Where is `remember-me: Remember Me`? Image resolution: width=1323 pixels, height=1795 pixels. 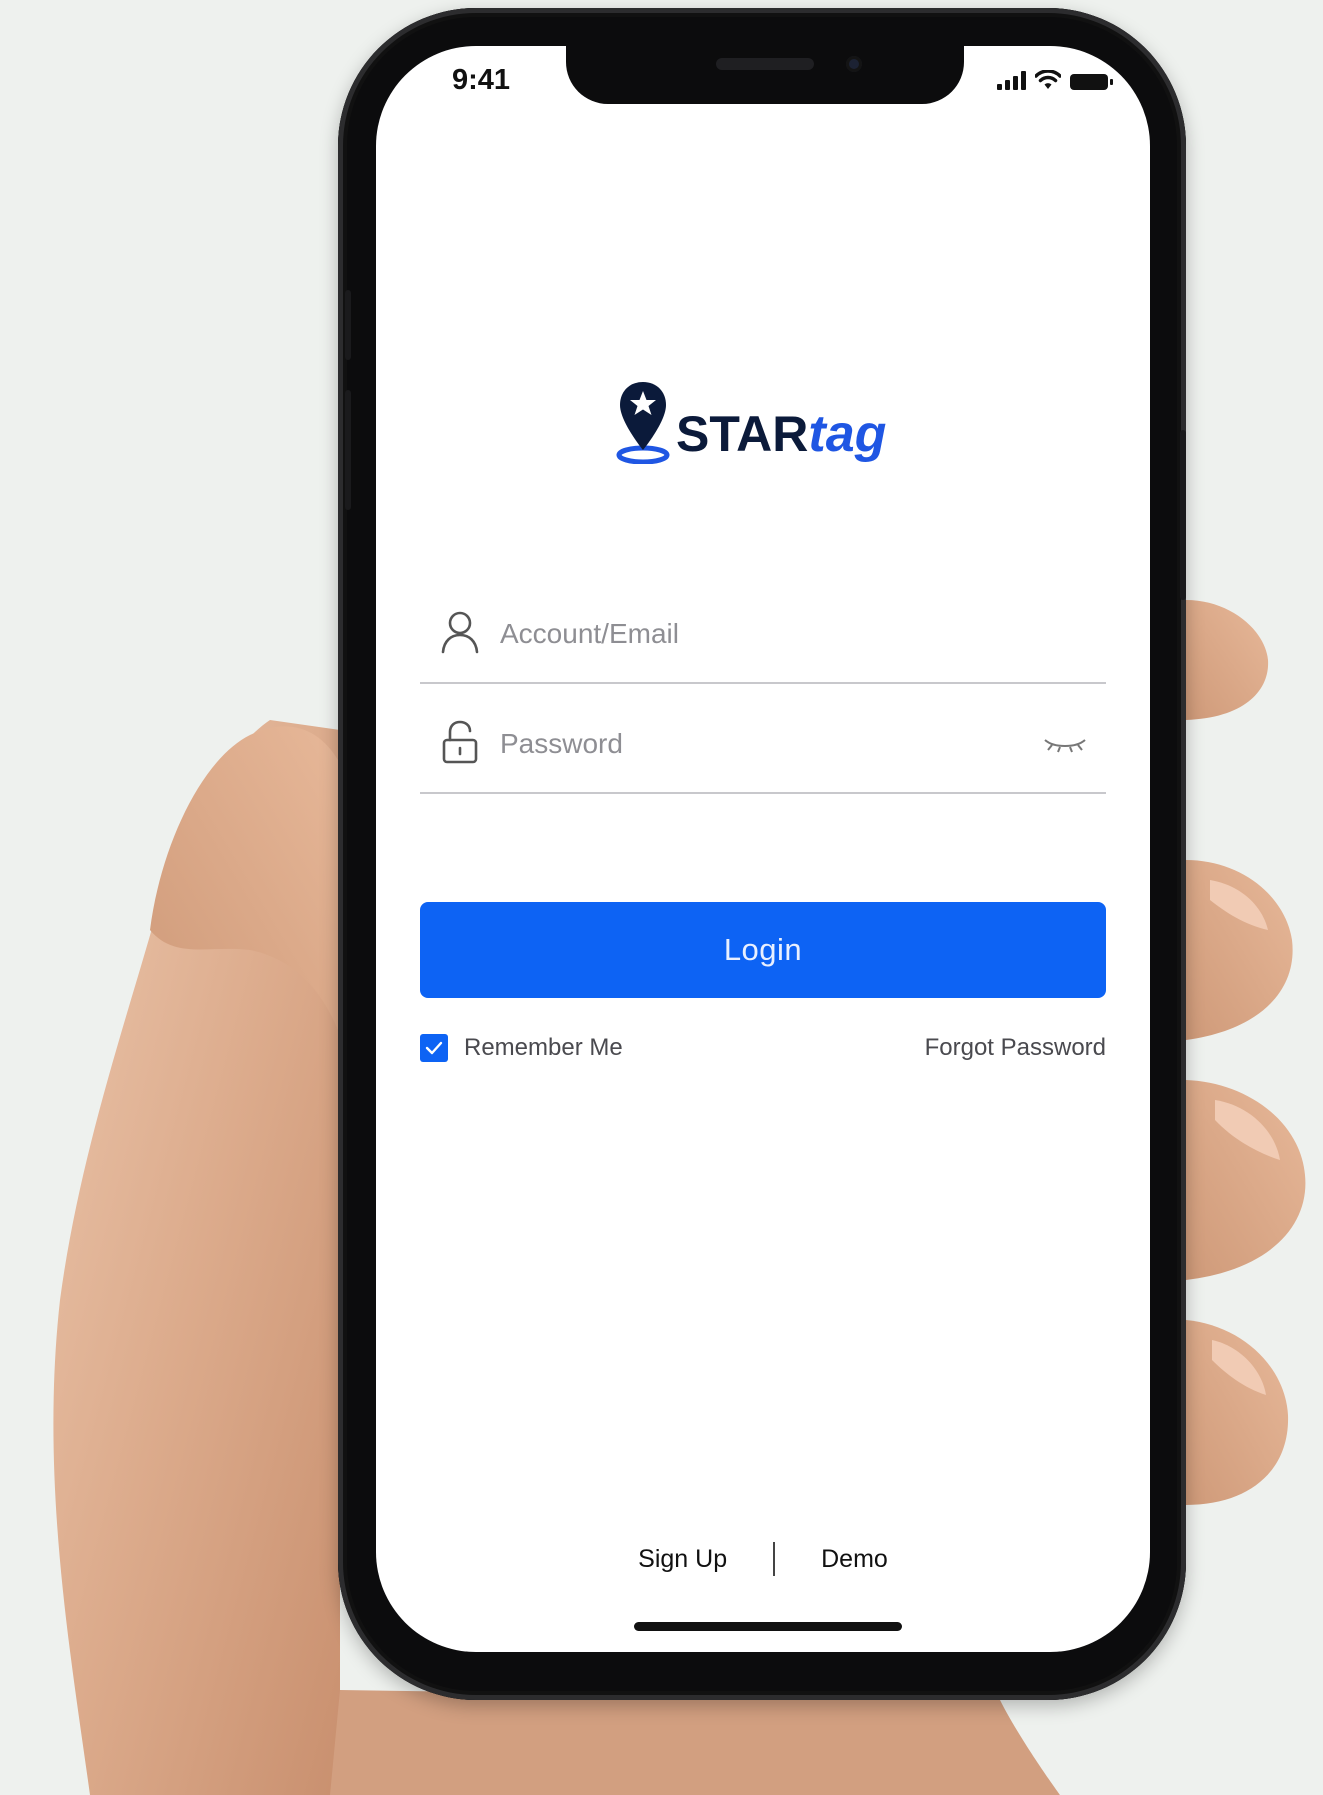 remember-me: Remember Me is located at coordinates (521, 1048).